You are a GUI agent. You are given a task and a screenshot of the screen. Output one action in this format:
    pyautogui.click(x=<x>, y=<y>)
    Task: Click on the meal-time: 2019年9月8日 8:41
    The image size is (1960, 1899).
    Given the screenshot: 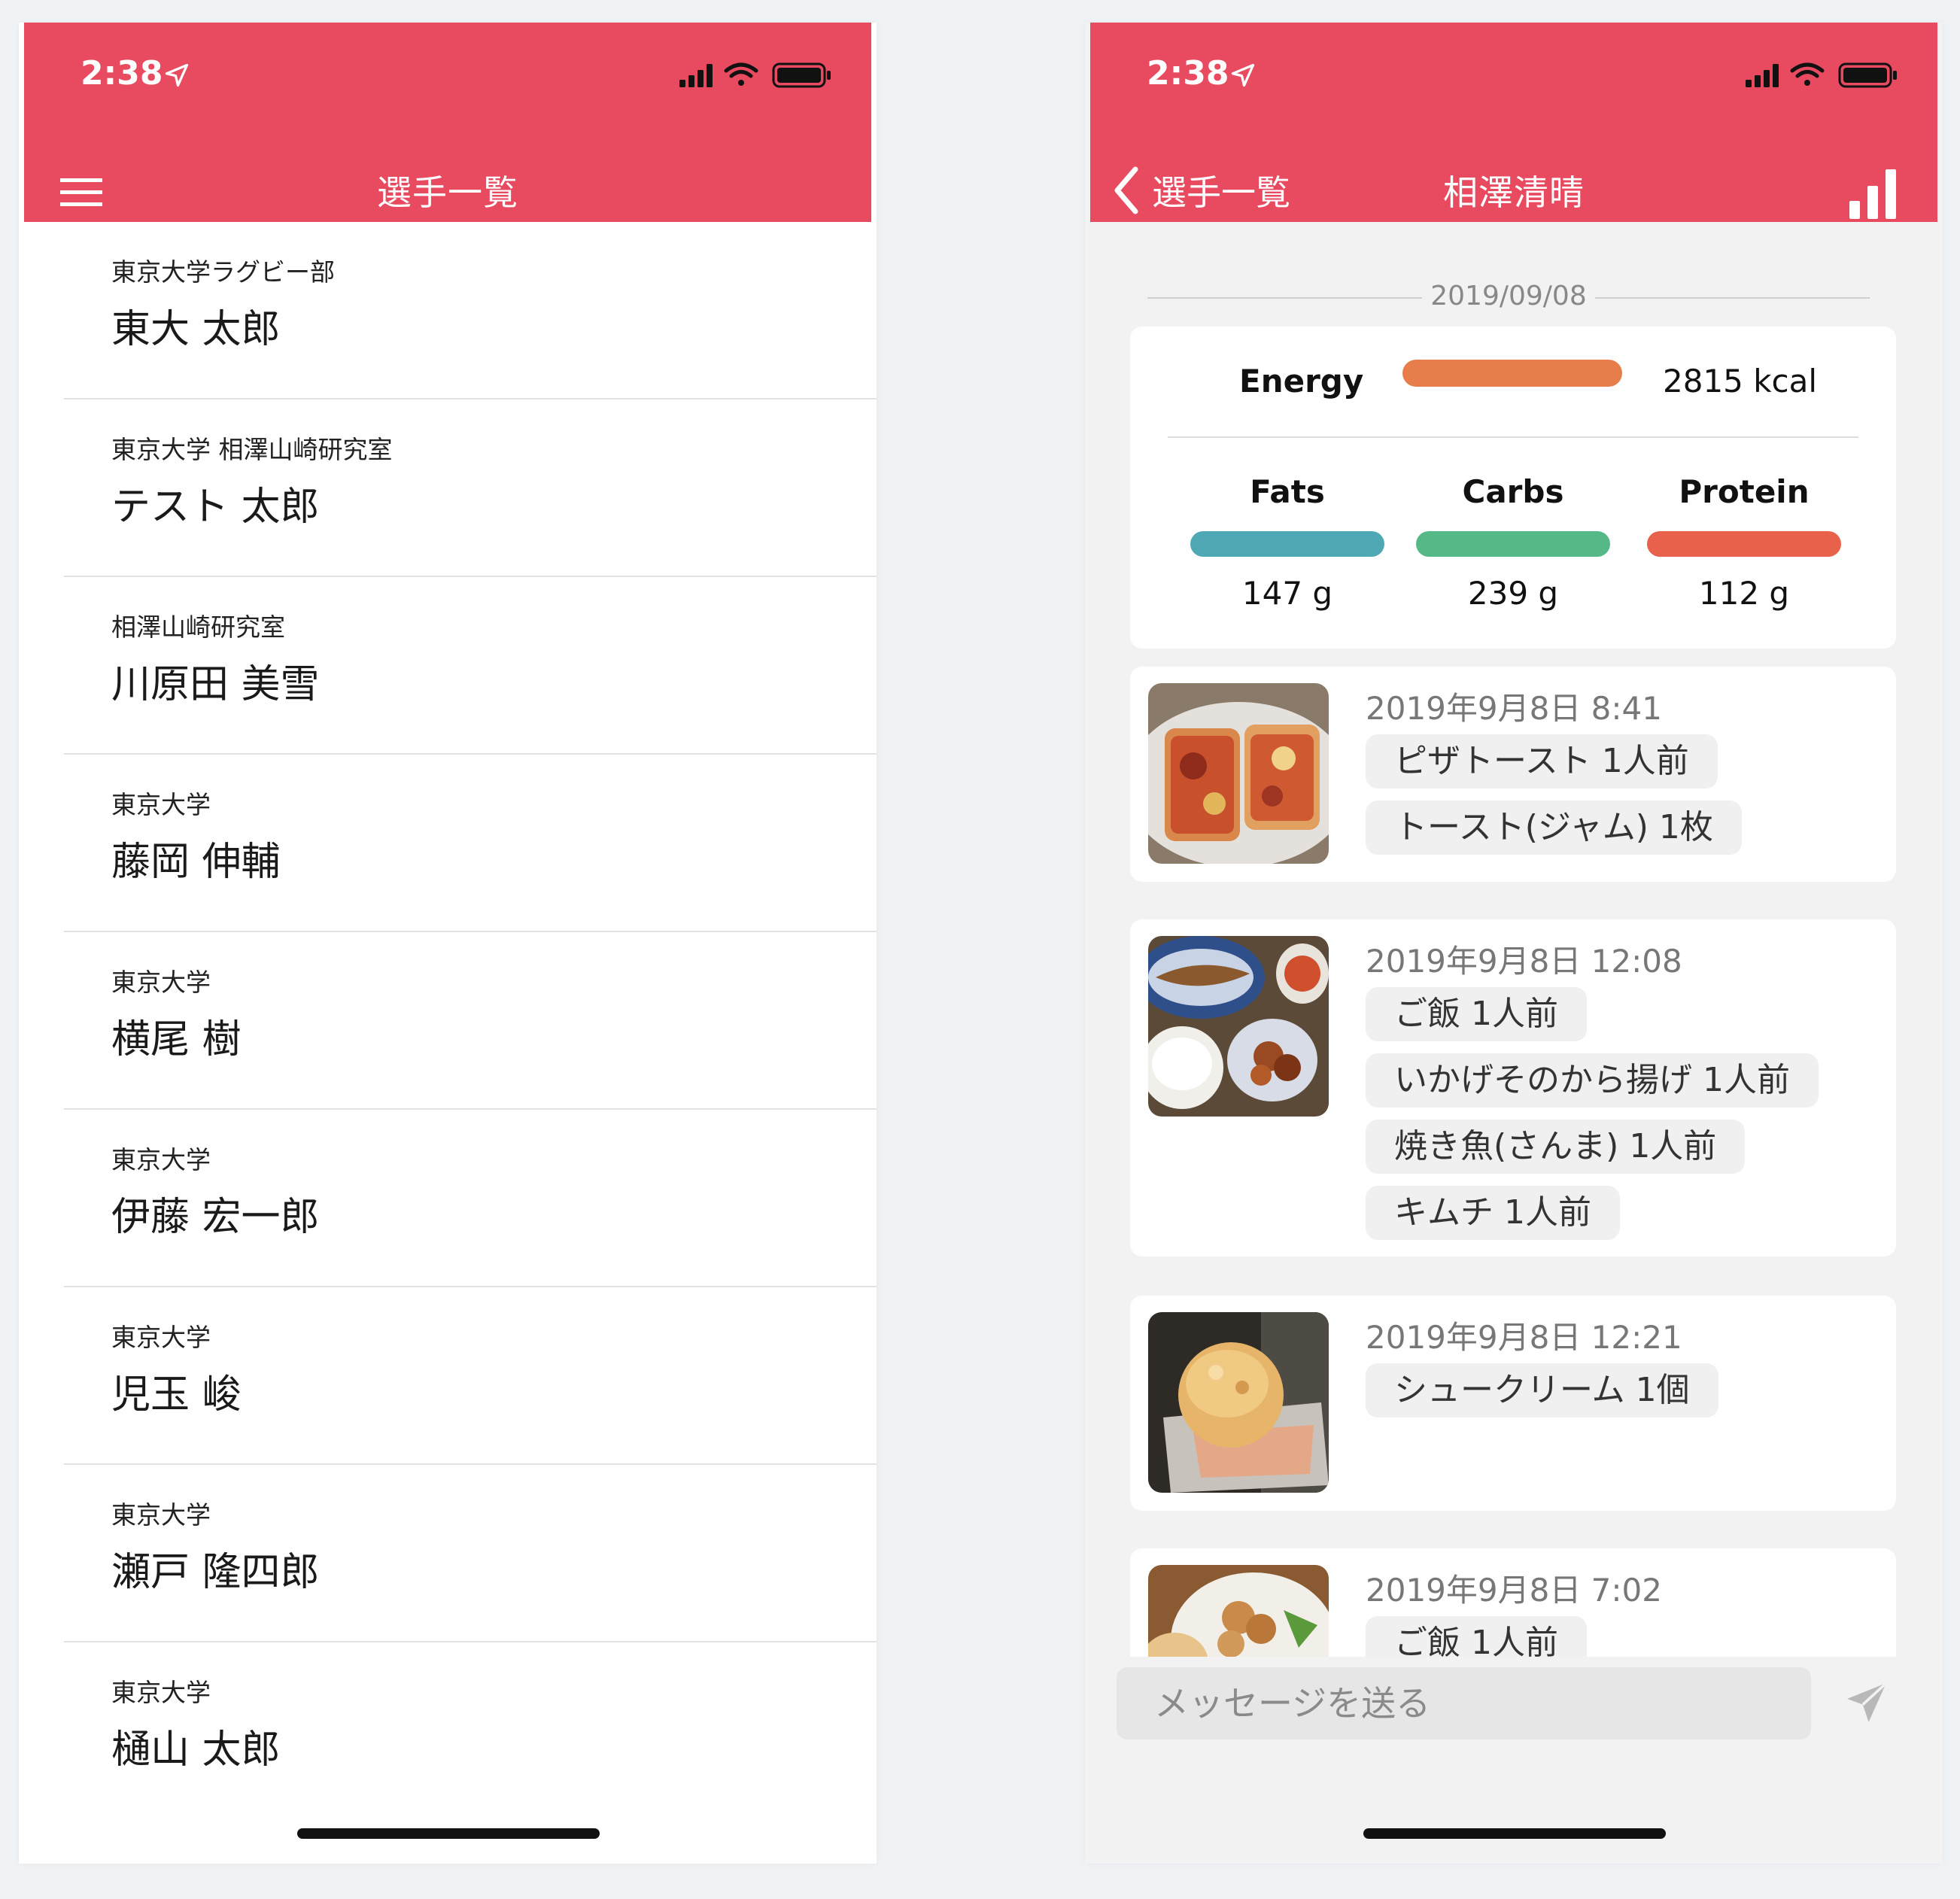 What is the action you would take?
    pyautogui.click(x=1514, y=708)
    